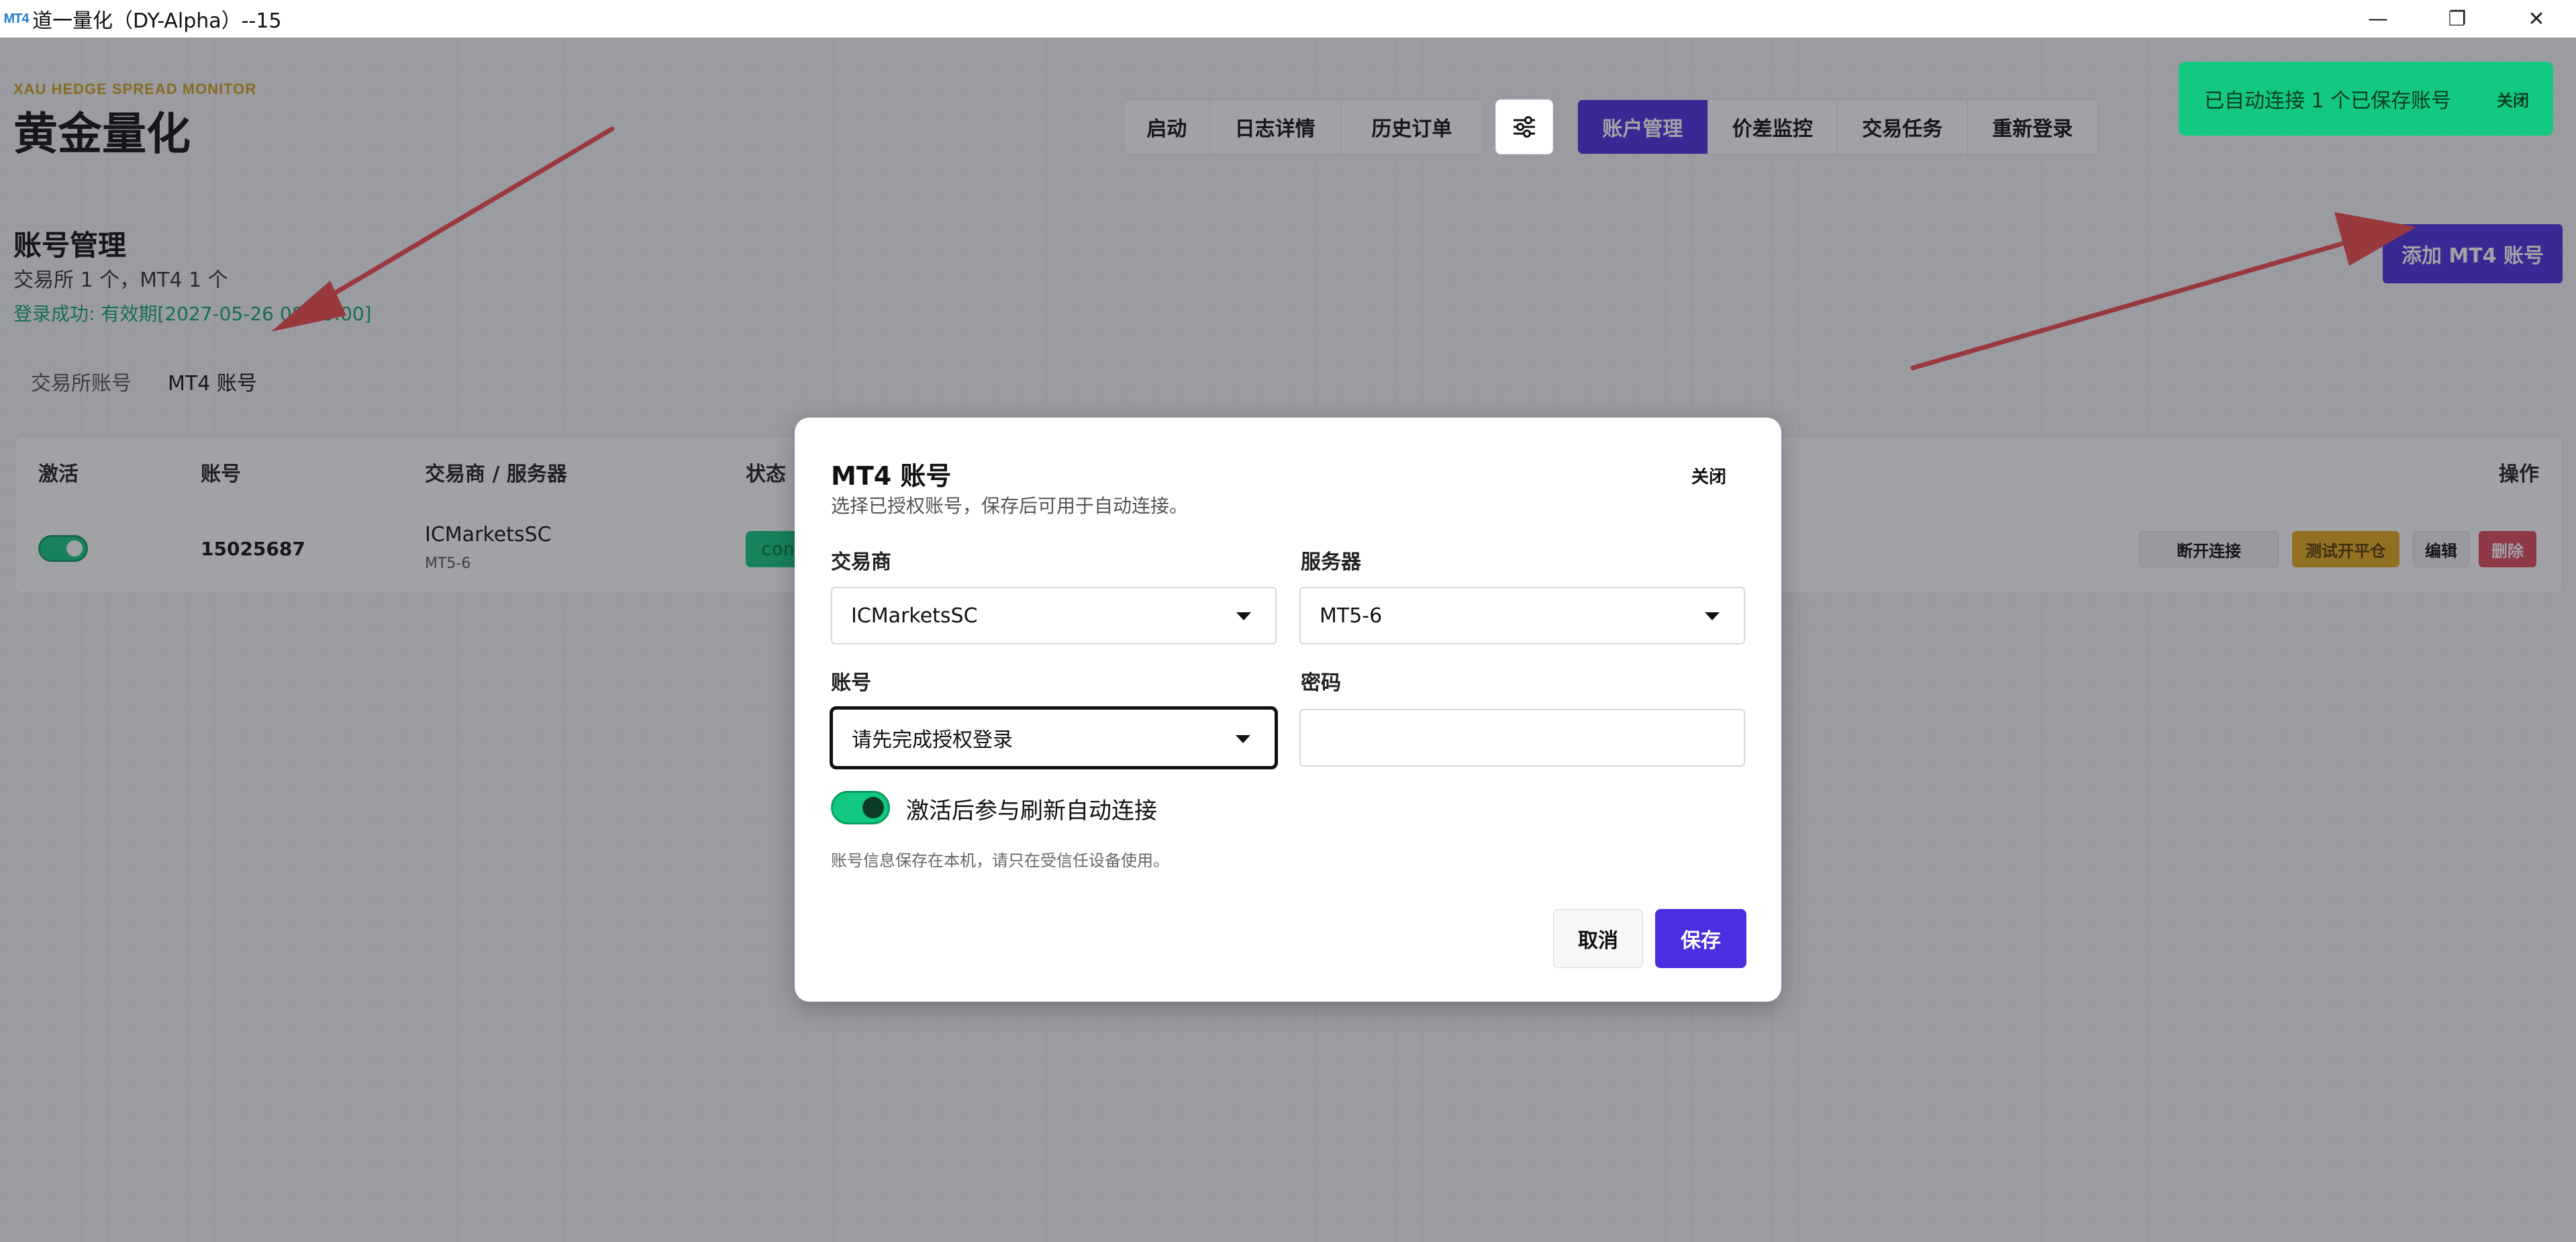  I want to click on broker-select: ICMarketsSC, so click(1054, 615).